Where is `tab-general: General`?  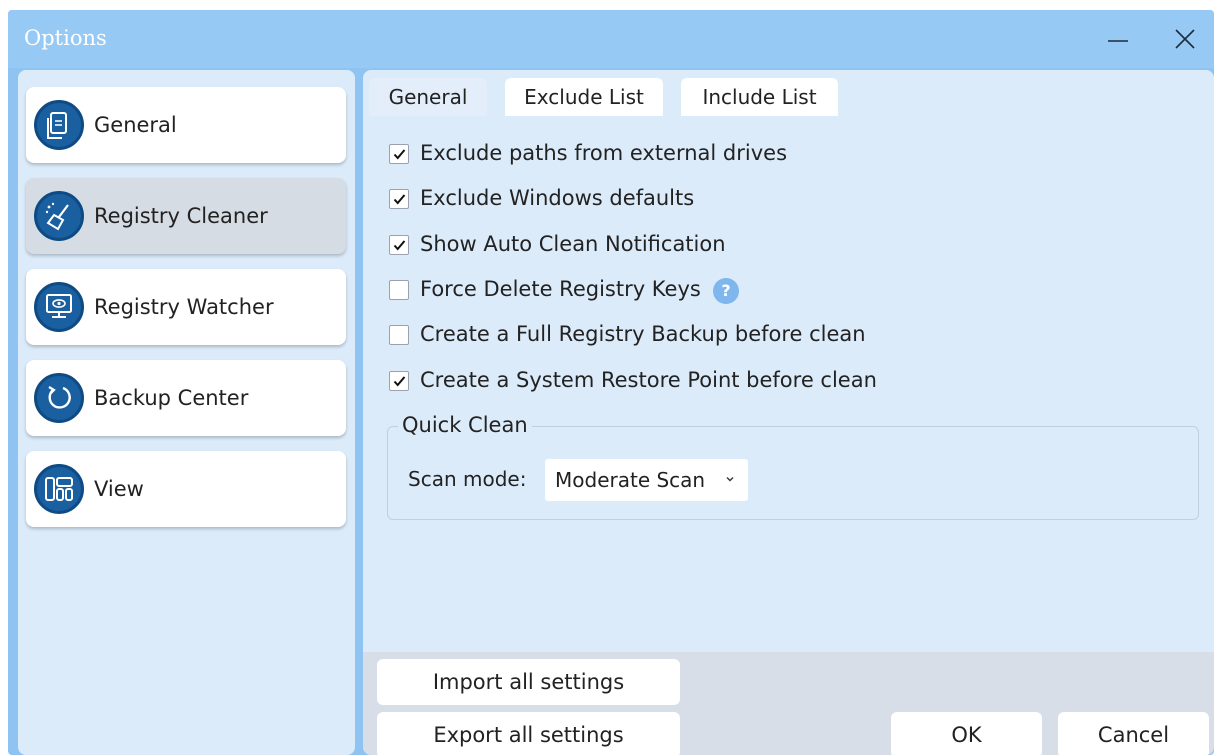 tab-general: General is located at coordinates (428, 97).